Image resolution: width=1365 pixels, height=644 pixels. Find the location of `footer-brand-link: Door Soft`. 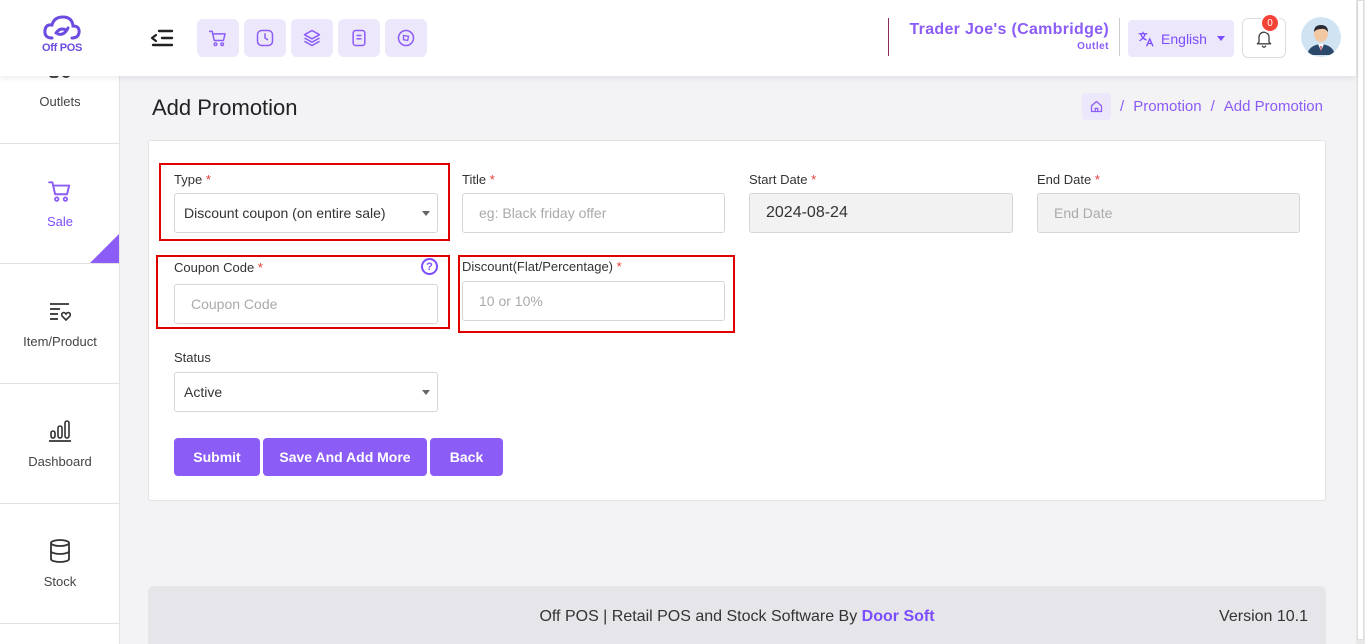

footer-brand-link: Door Soft is located at coordinates (898, 616).